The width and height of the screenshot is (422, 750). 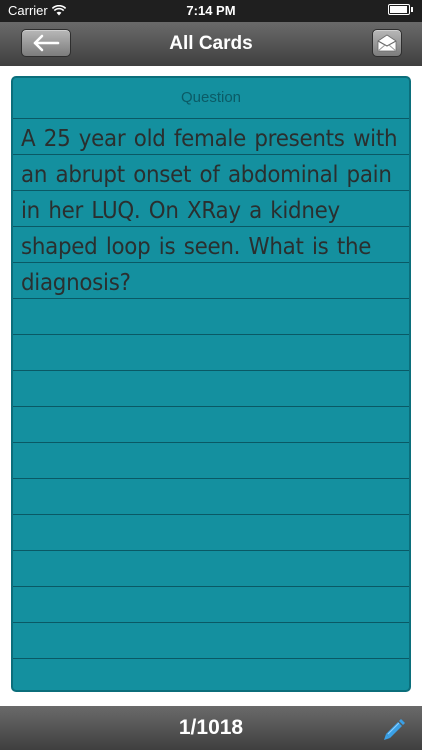 I want to click on status-bar: Carrier 7:14 PM, so click(x=211, y=11).